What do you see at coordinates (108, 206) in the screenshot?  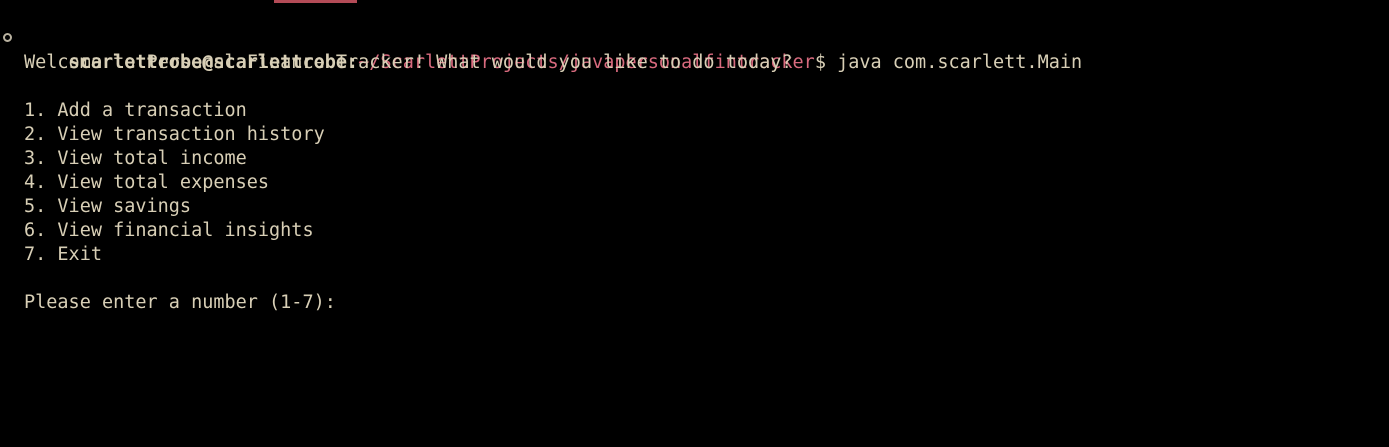 I see `menu-item-view-savings: 5. View savings` at bounding box center [108, 206].